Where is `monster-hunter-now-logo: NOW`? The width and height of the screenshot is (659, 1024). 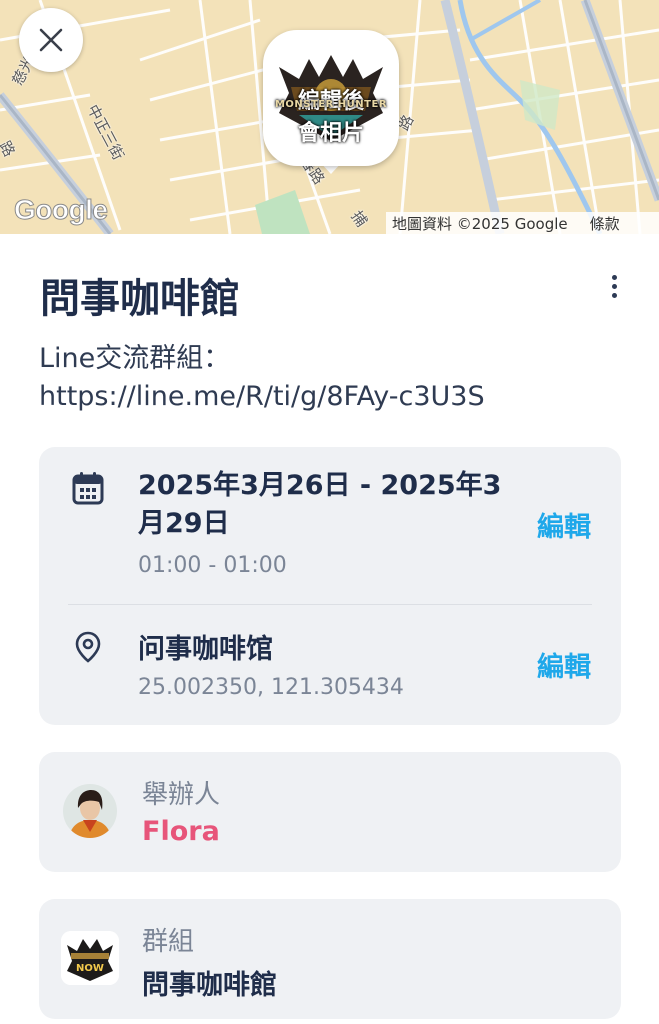 monster-hunter-now-logo: NOW is located at coordinates (90, 958).